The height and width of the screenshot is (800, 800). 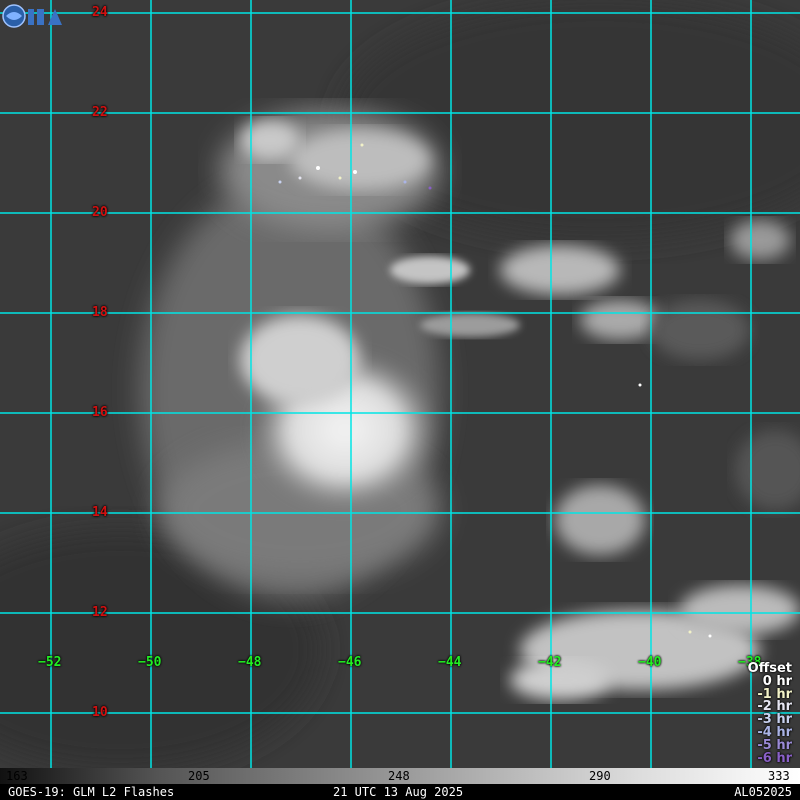 What do you see at coordinates (150, 662) in the screenshot?
I see `lon-label-50: −50` at bounding box center [150, 662].